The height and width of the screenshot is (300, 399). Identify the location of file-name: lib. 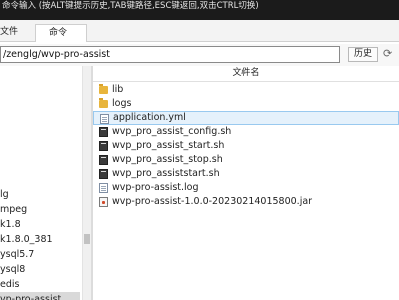
(118, 89).